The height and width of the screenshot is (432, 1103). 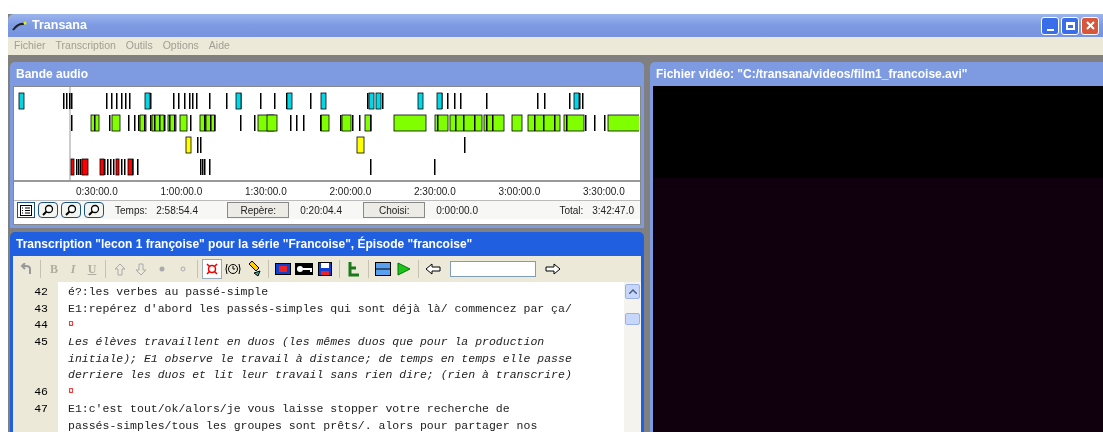 What do you see at coordinates (435, 192) in the screenshot?
I see `tick-label: 2:30:00.0` at bounding box center [435, 192].